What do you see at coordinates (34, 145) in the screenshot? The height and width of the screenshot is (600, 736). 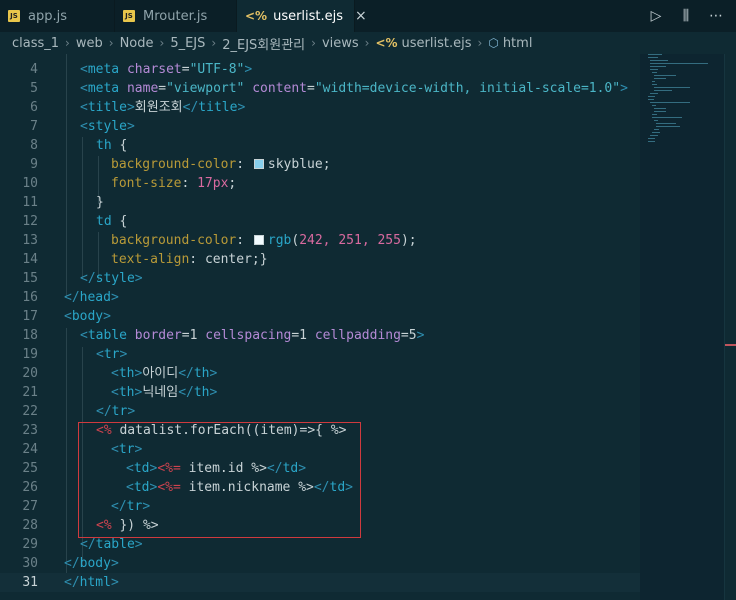 I see `line-number: 8` at bounding box center [34, 145].